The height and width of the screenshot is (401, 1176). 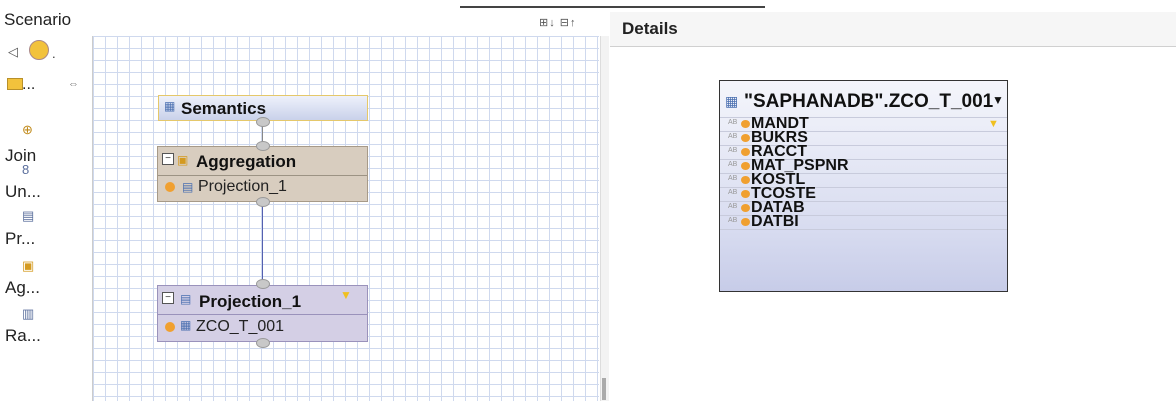 What do you see at coordinates (26, 169) in the screenshot?
I see `union-icon: 8` at bounding box center [26, 169].